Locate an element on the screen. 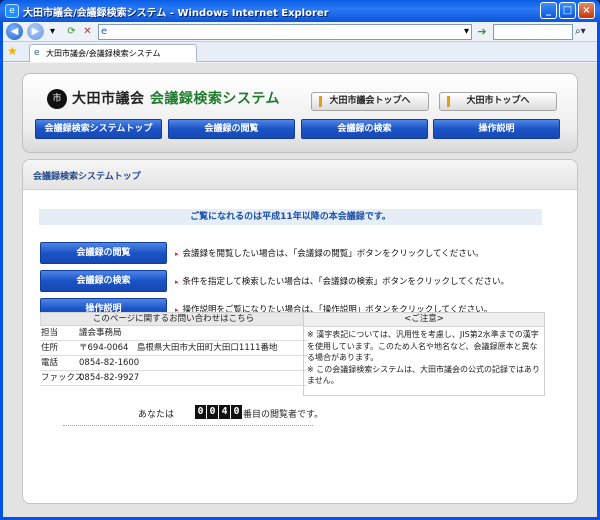 The image size is (600, 520). close-button: × is located at coordinates (586, 10).